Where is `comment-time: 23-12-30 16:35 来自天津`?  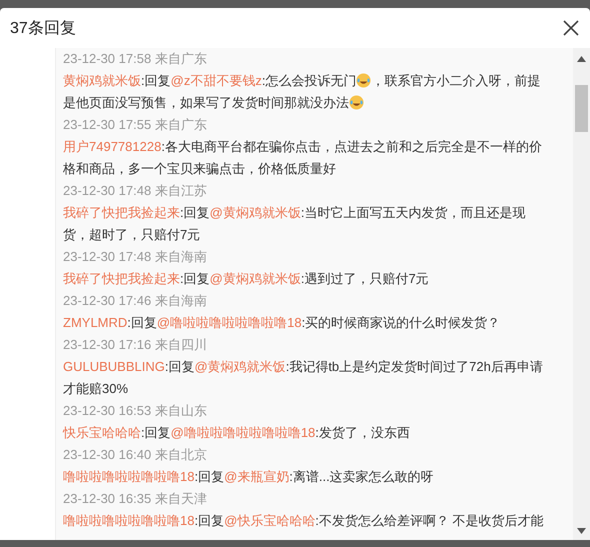 comment-time: 23-12-30 16:35 来自天津 is located at coordinates (135, 499).